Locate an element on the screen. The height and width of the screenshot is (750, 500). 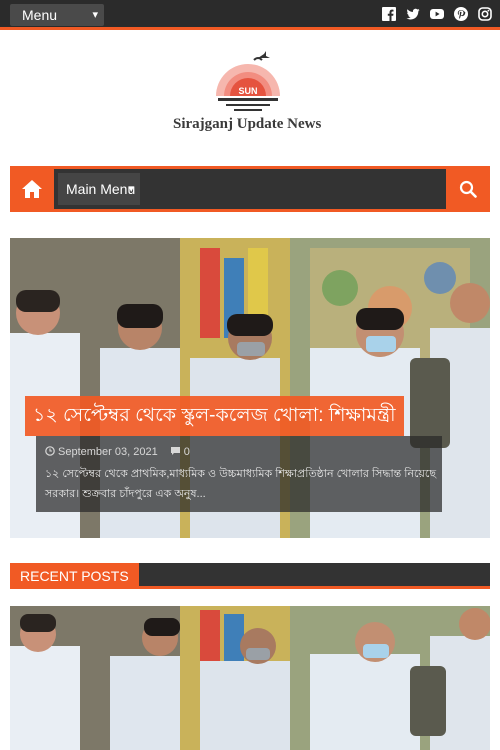
youtube-icon is located at coordinates (437, 14).